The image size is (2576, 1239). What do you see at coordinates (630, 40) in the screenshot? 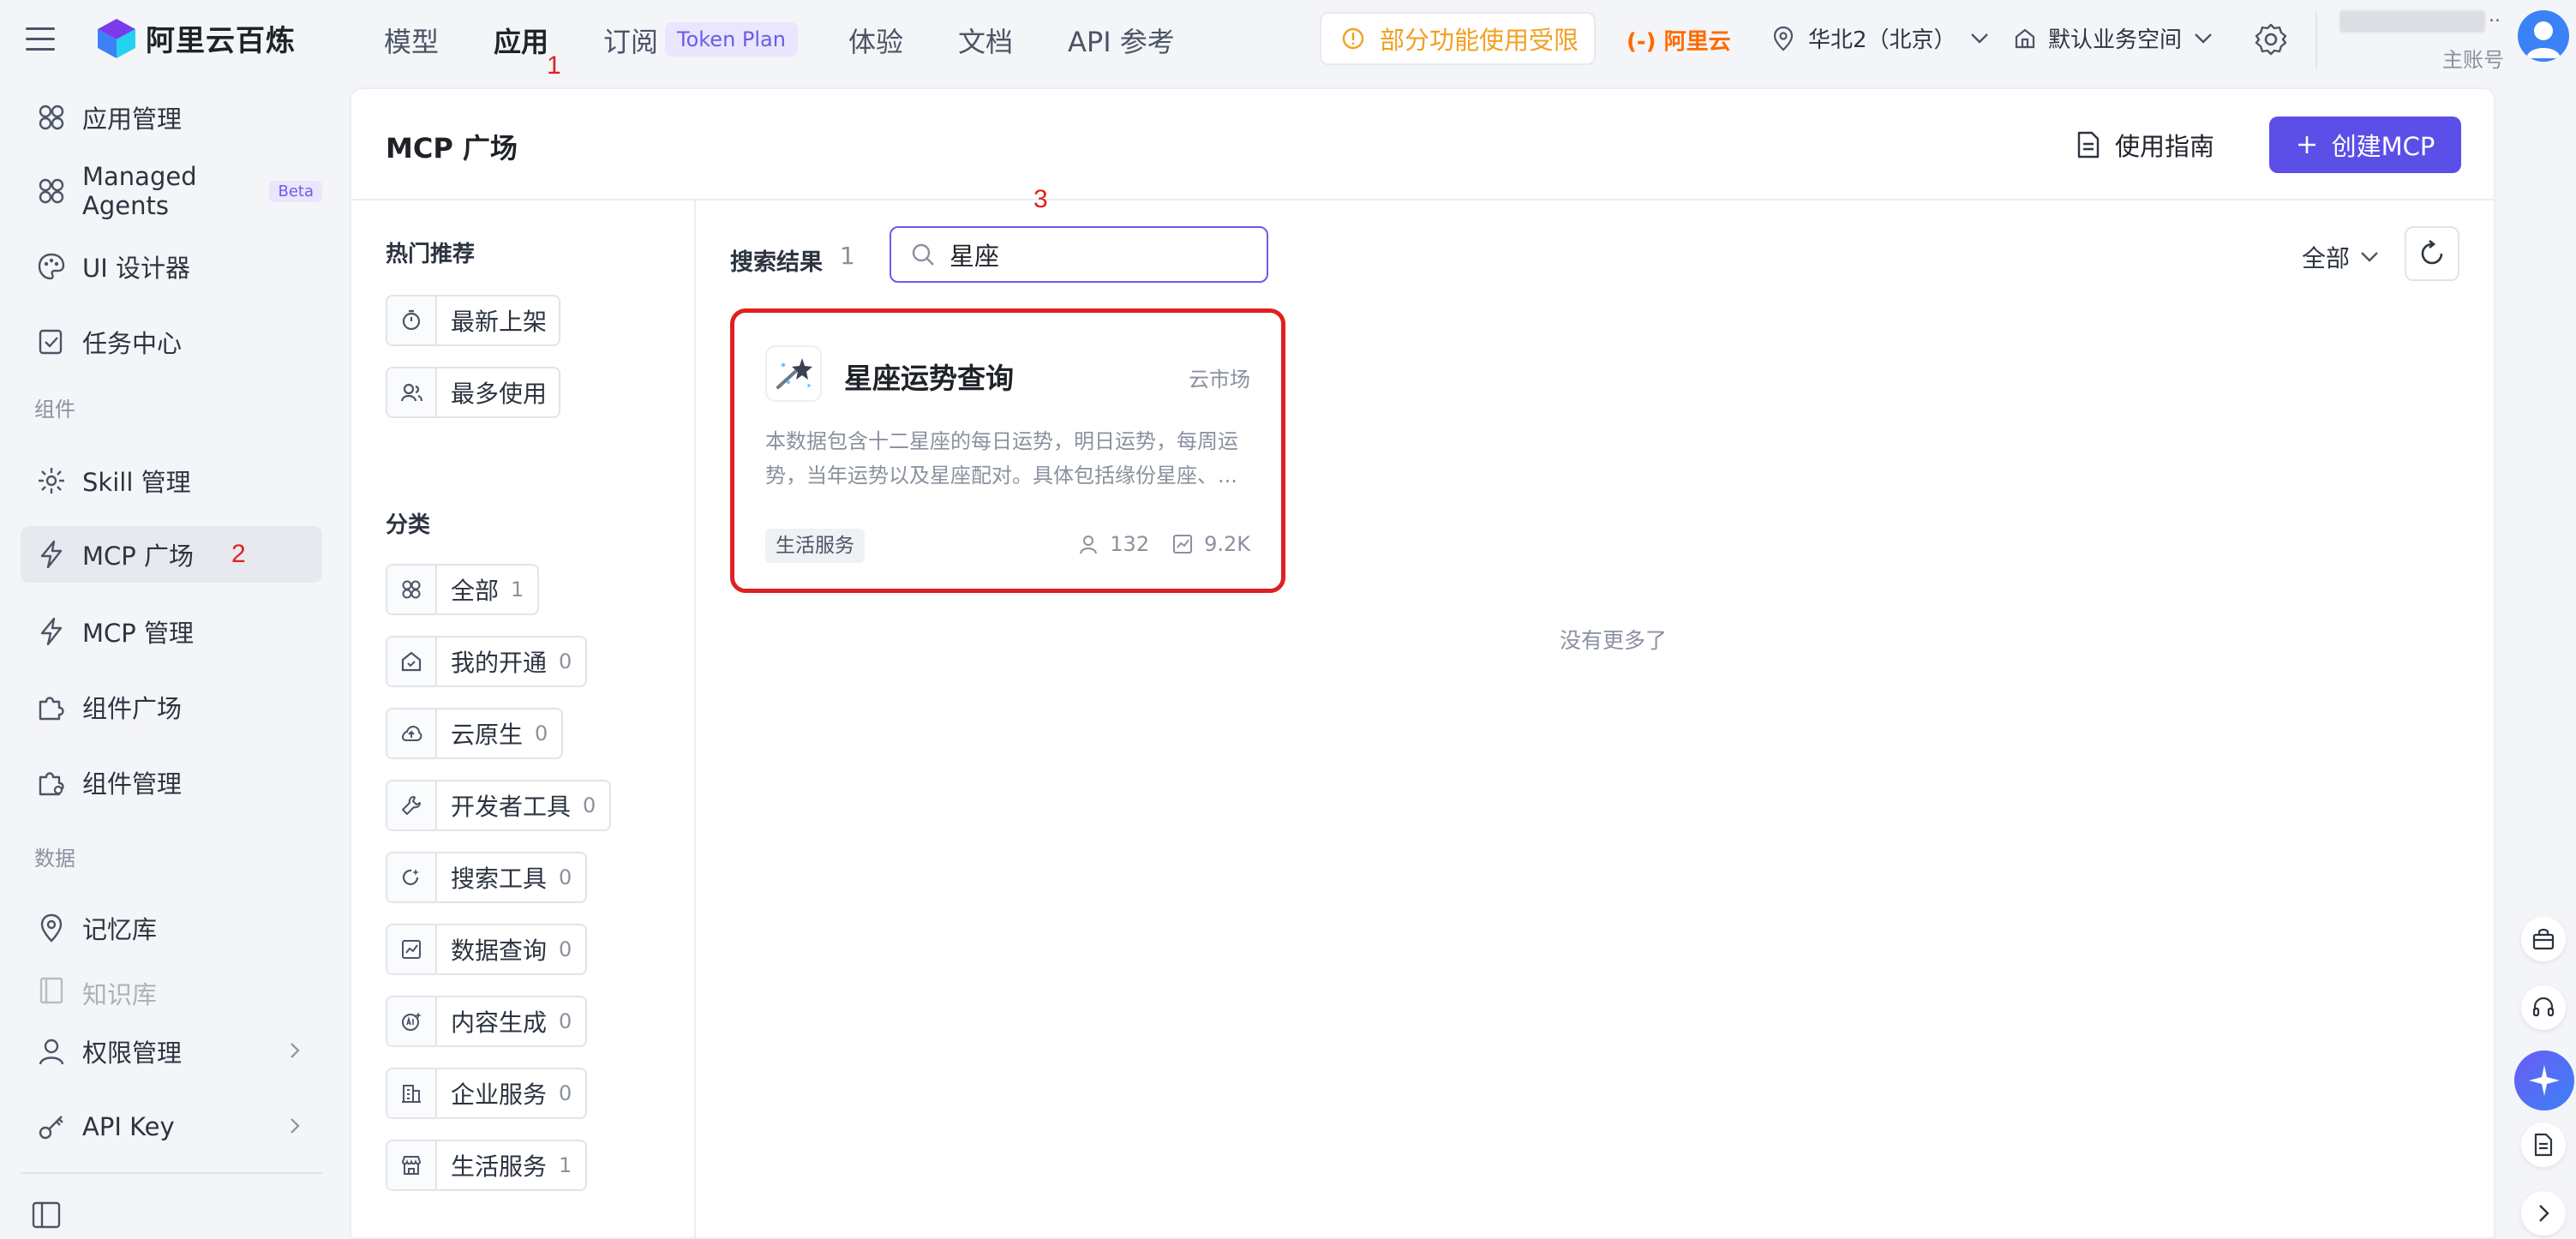
I see `nav-subscription: 订阅` at bounding box center [630, 40].